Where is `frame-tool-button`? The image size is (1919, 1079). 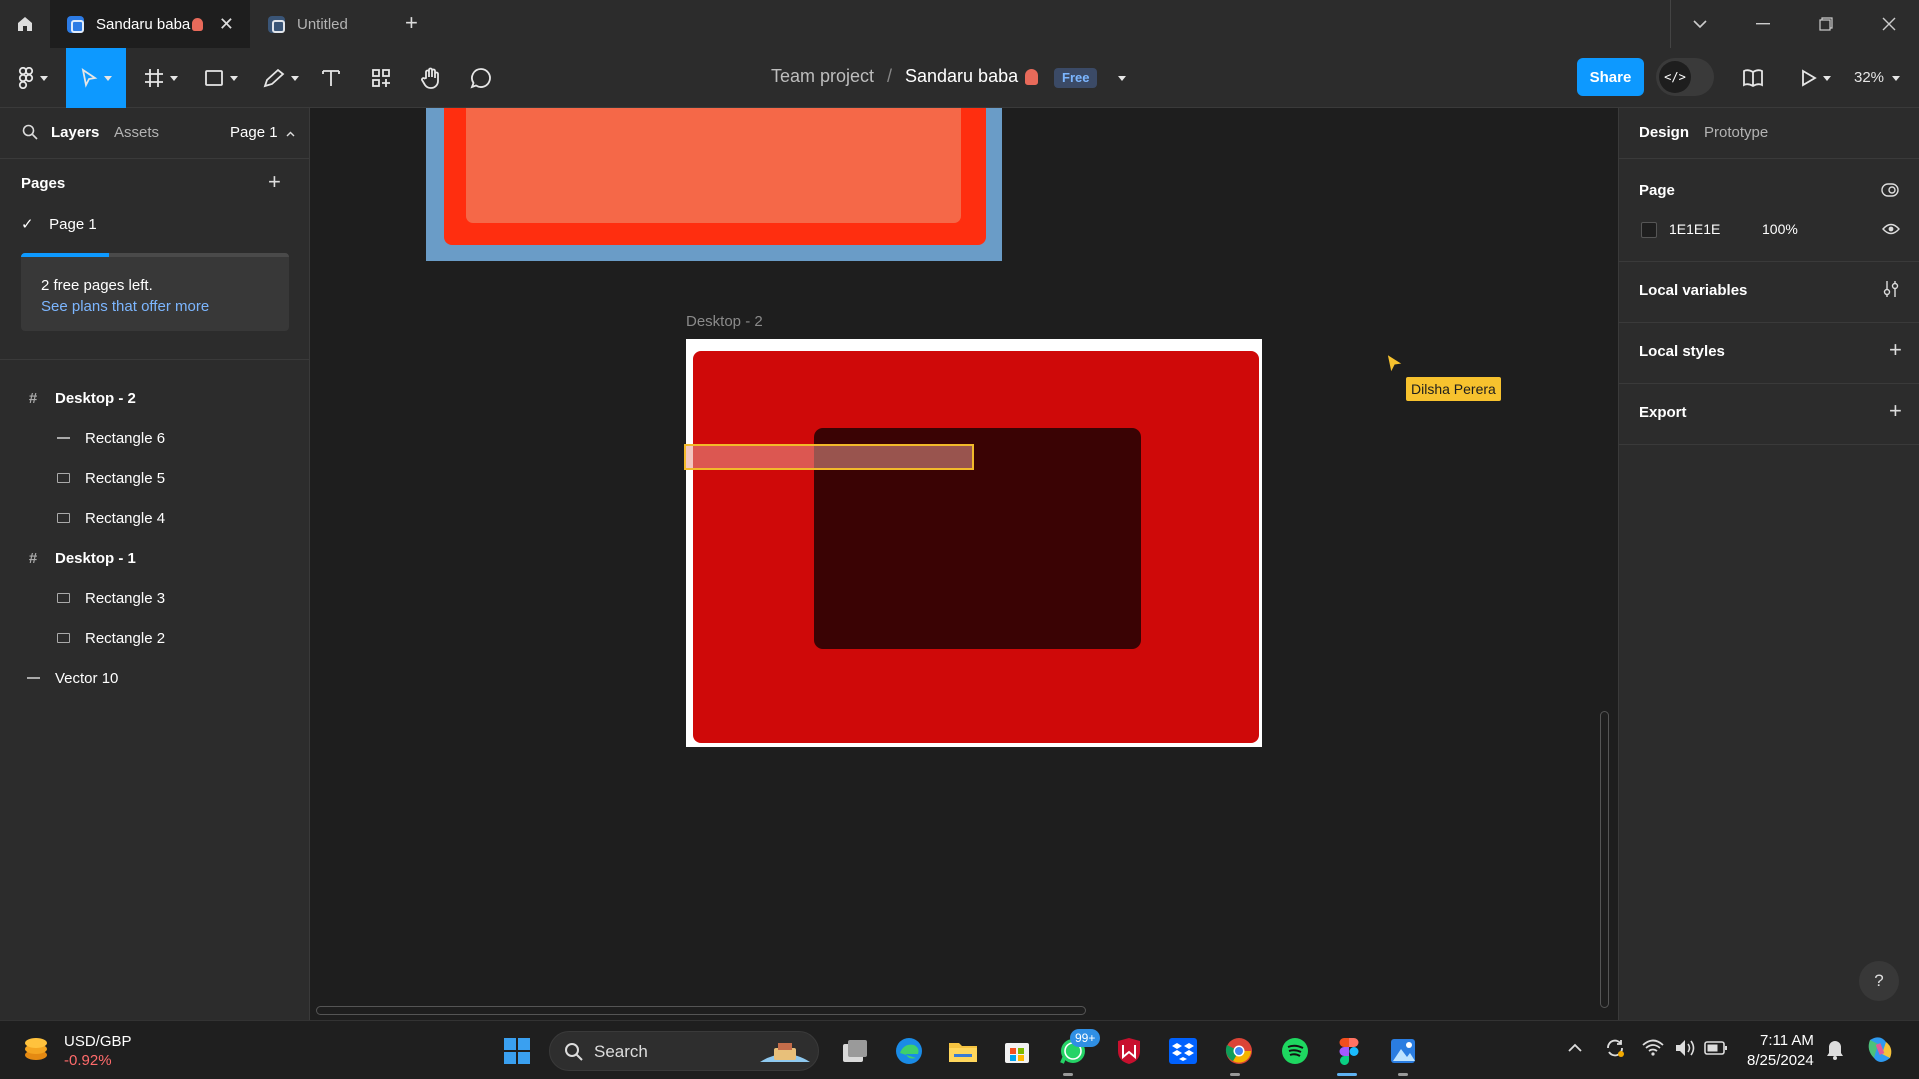
frame-tool-button is located at coordinates (161, 78).